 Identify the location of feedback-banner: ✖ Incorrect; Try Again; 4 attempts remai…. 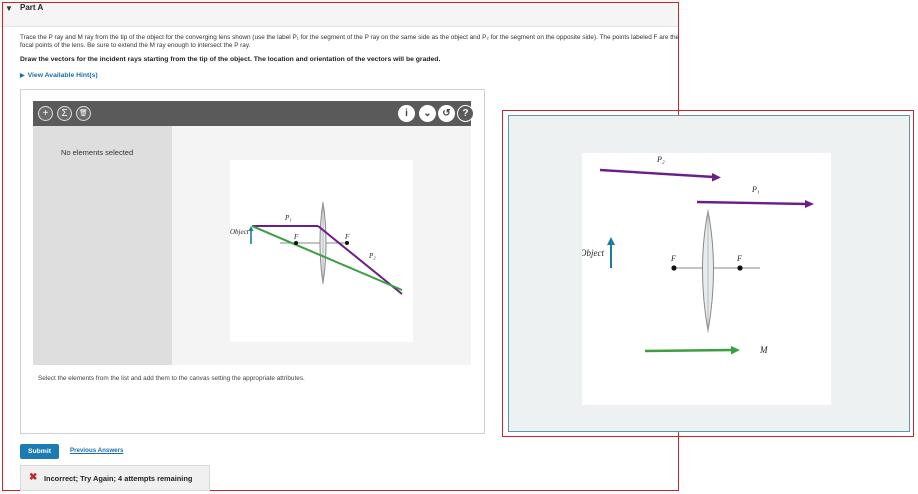
(115, 478).